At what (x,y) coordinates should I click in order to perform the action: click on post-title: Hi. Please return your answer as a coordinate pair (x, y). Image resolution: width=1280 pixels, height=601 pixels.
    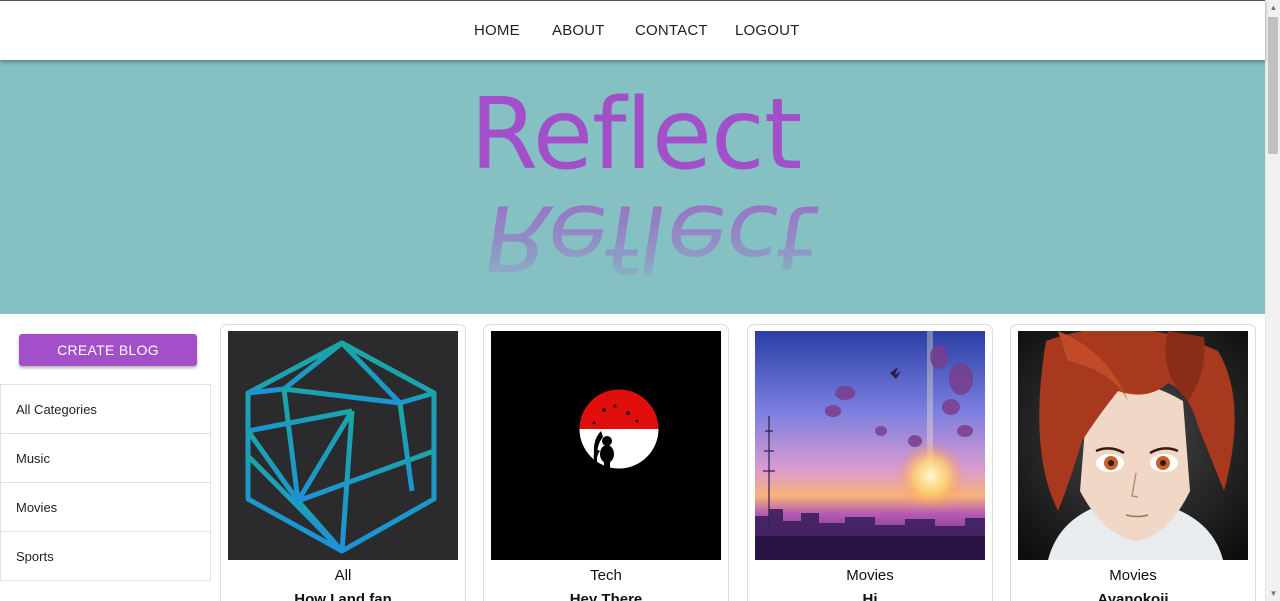
    Looking at the image, I should click on (870, 596).